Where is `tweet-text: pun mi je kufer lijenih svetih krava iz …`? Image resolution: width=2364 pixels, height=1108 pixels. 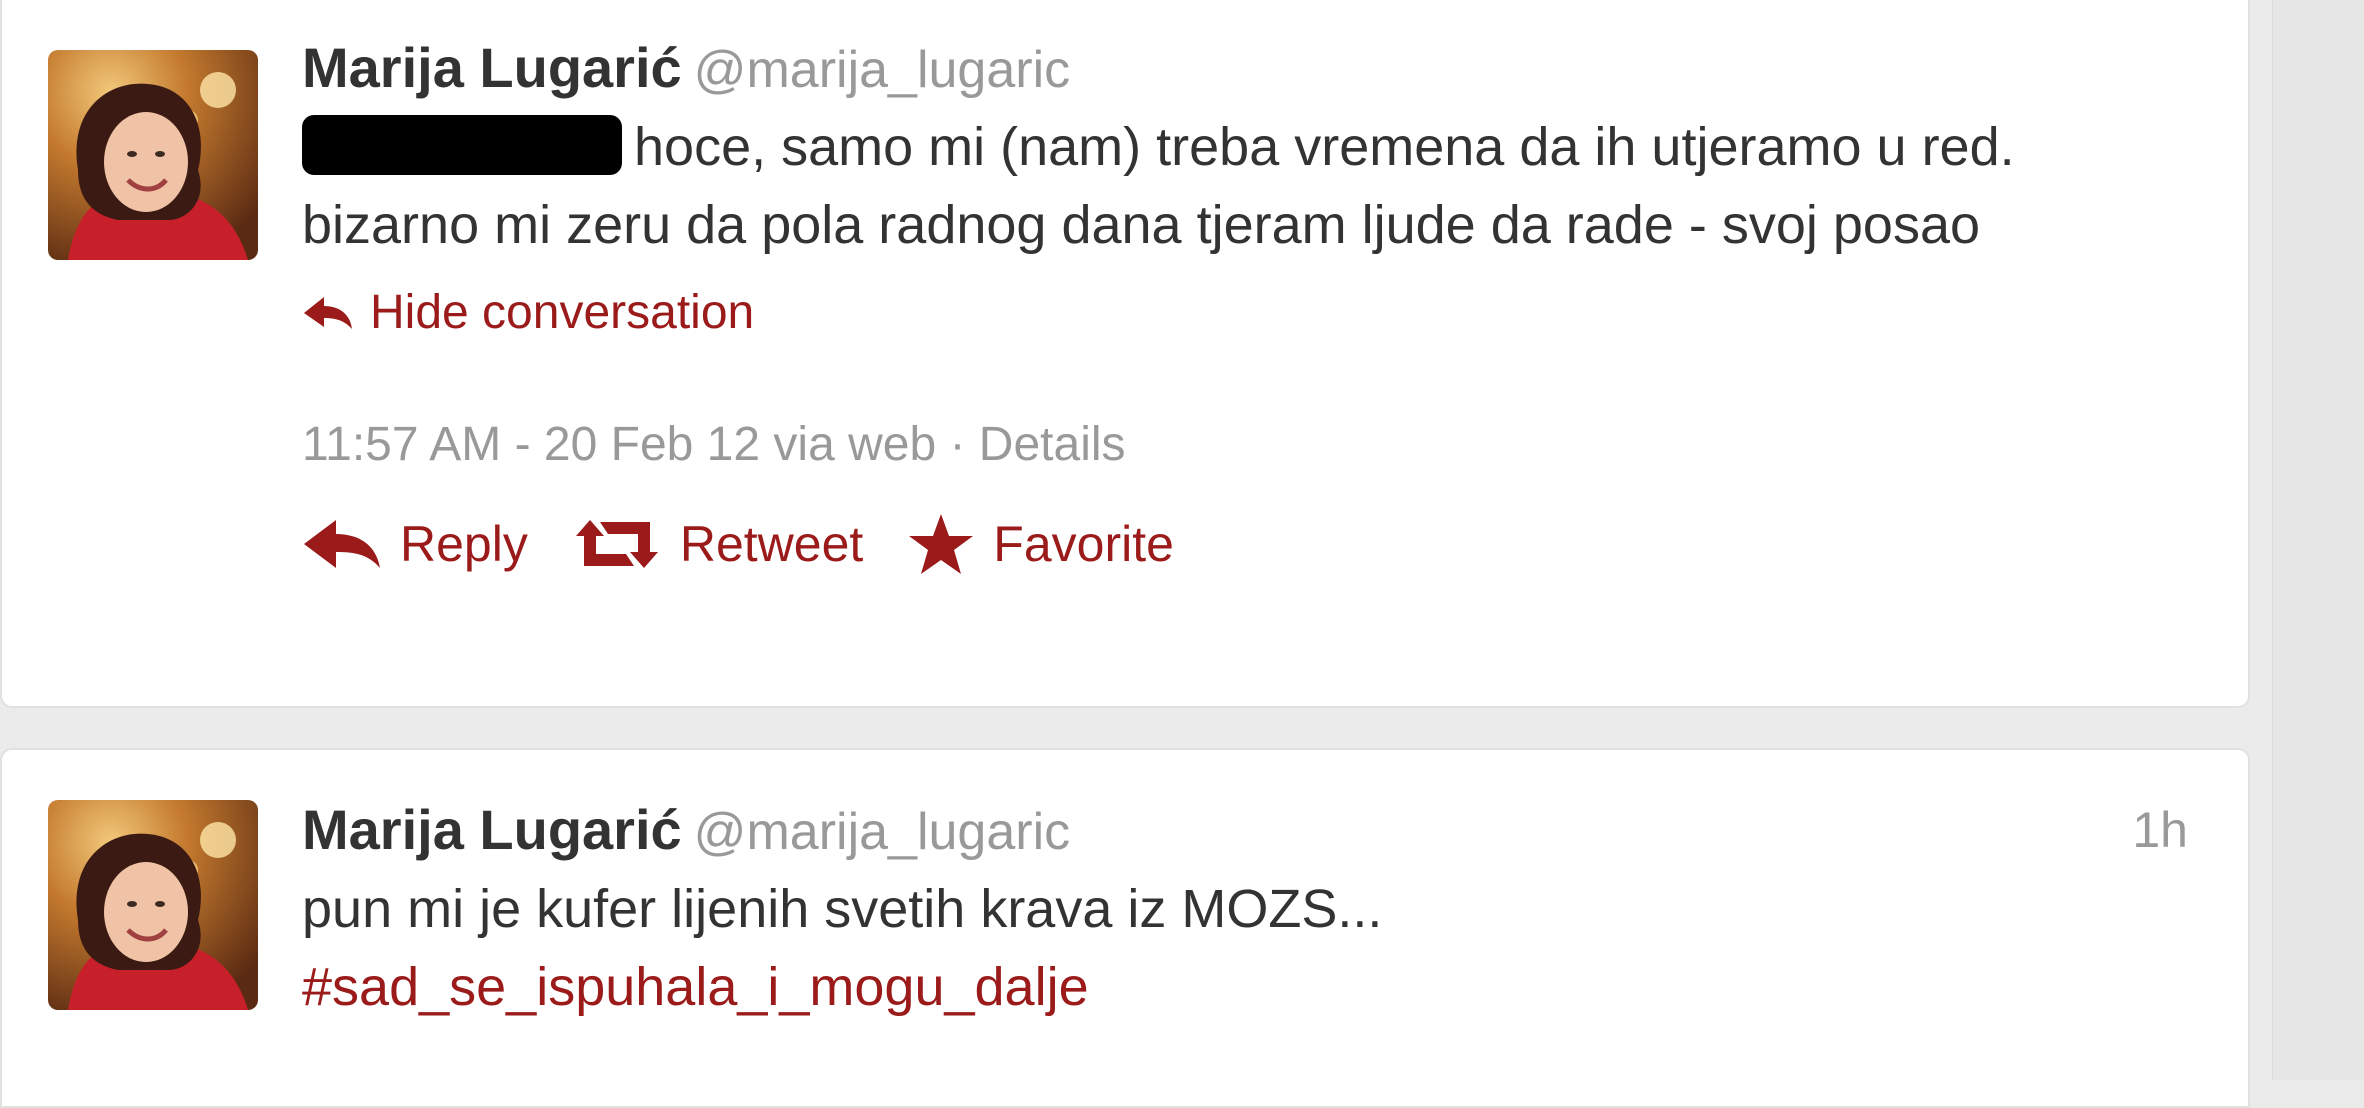
tweet-text: pun mi je kufer lijenih svetih krava iz … is located at coordinates (1242, 948).